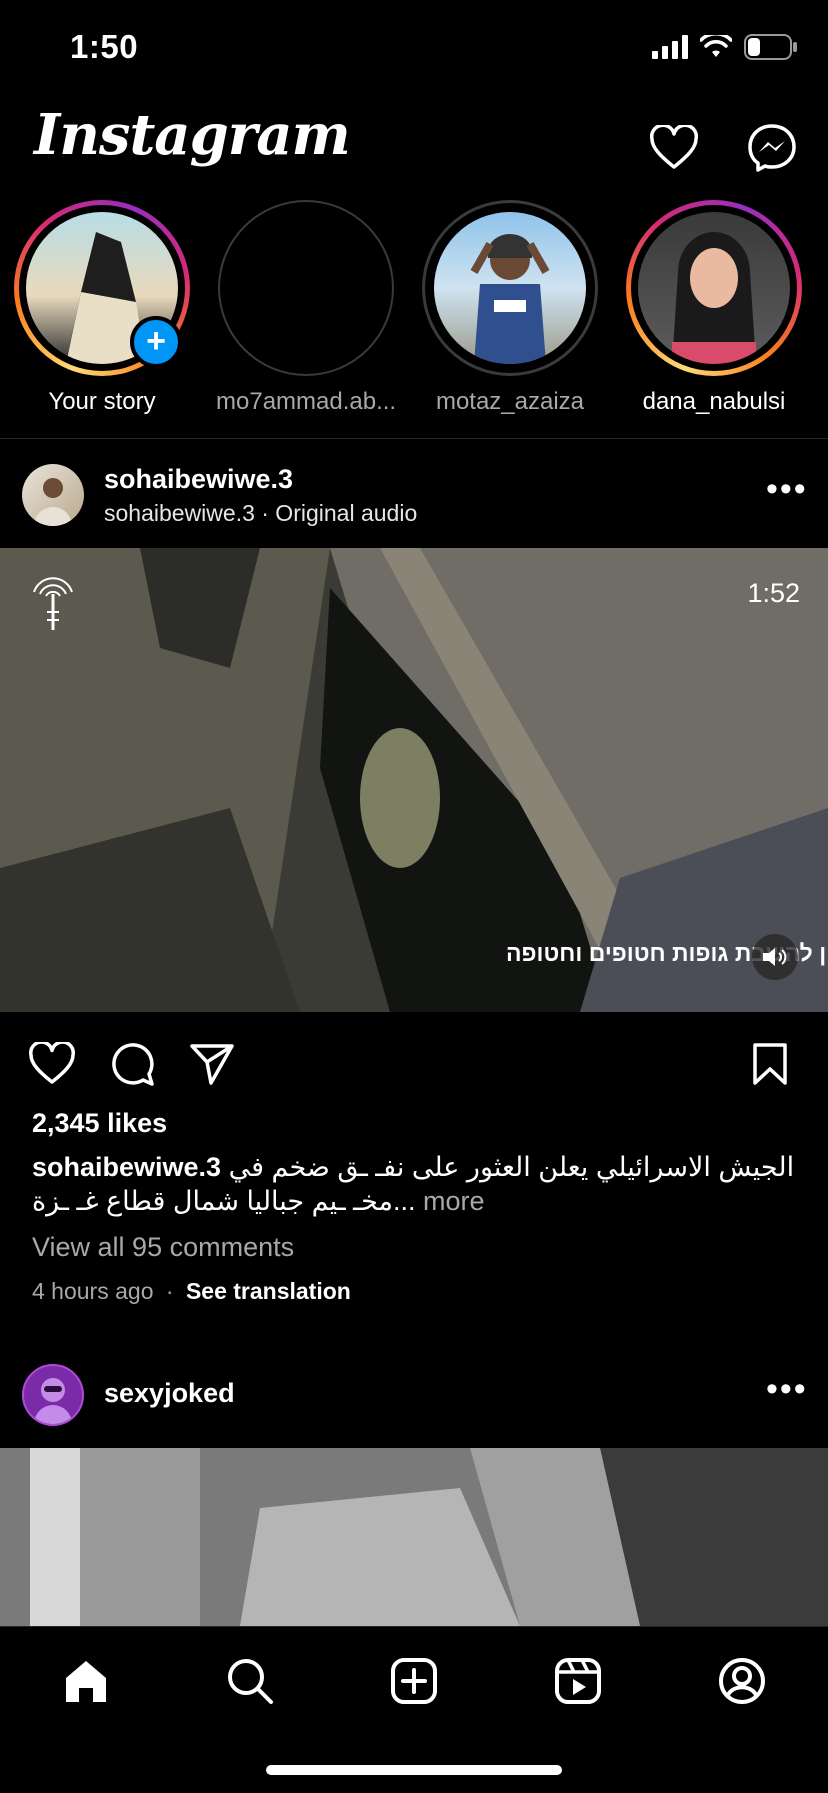 The height and width of the screenshot is (1793, 828). I want to click on caption-username: sohaibewiwe.3, so click(126, 1167).